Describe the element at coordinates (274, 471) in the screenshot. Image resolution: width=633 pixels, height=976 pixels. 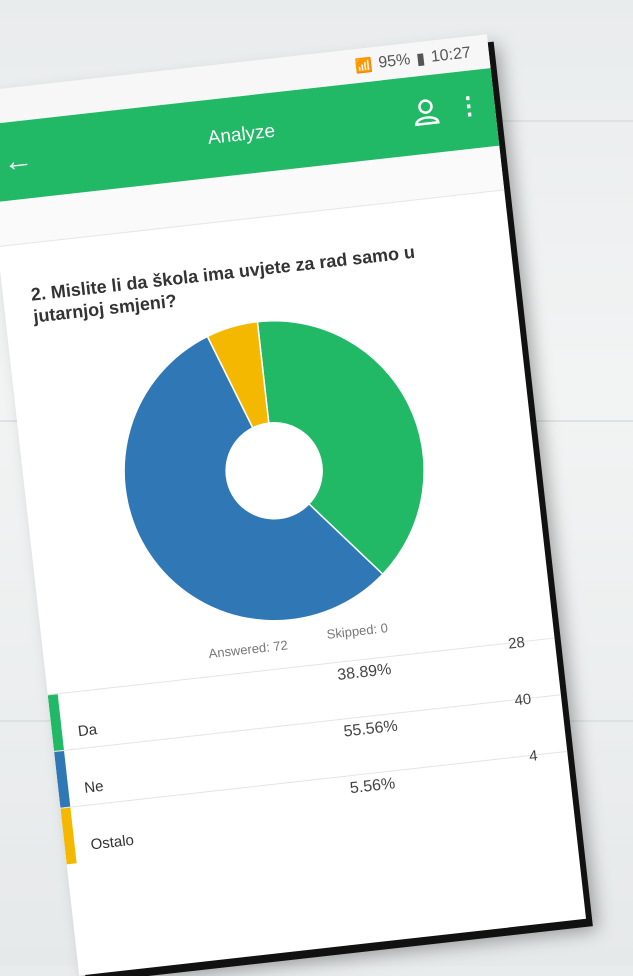
I see `donut-chart` at that location.